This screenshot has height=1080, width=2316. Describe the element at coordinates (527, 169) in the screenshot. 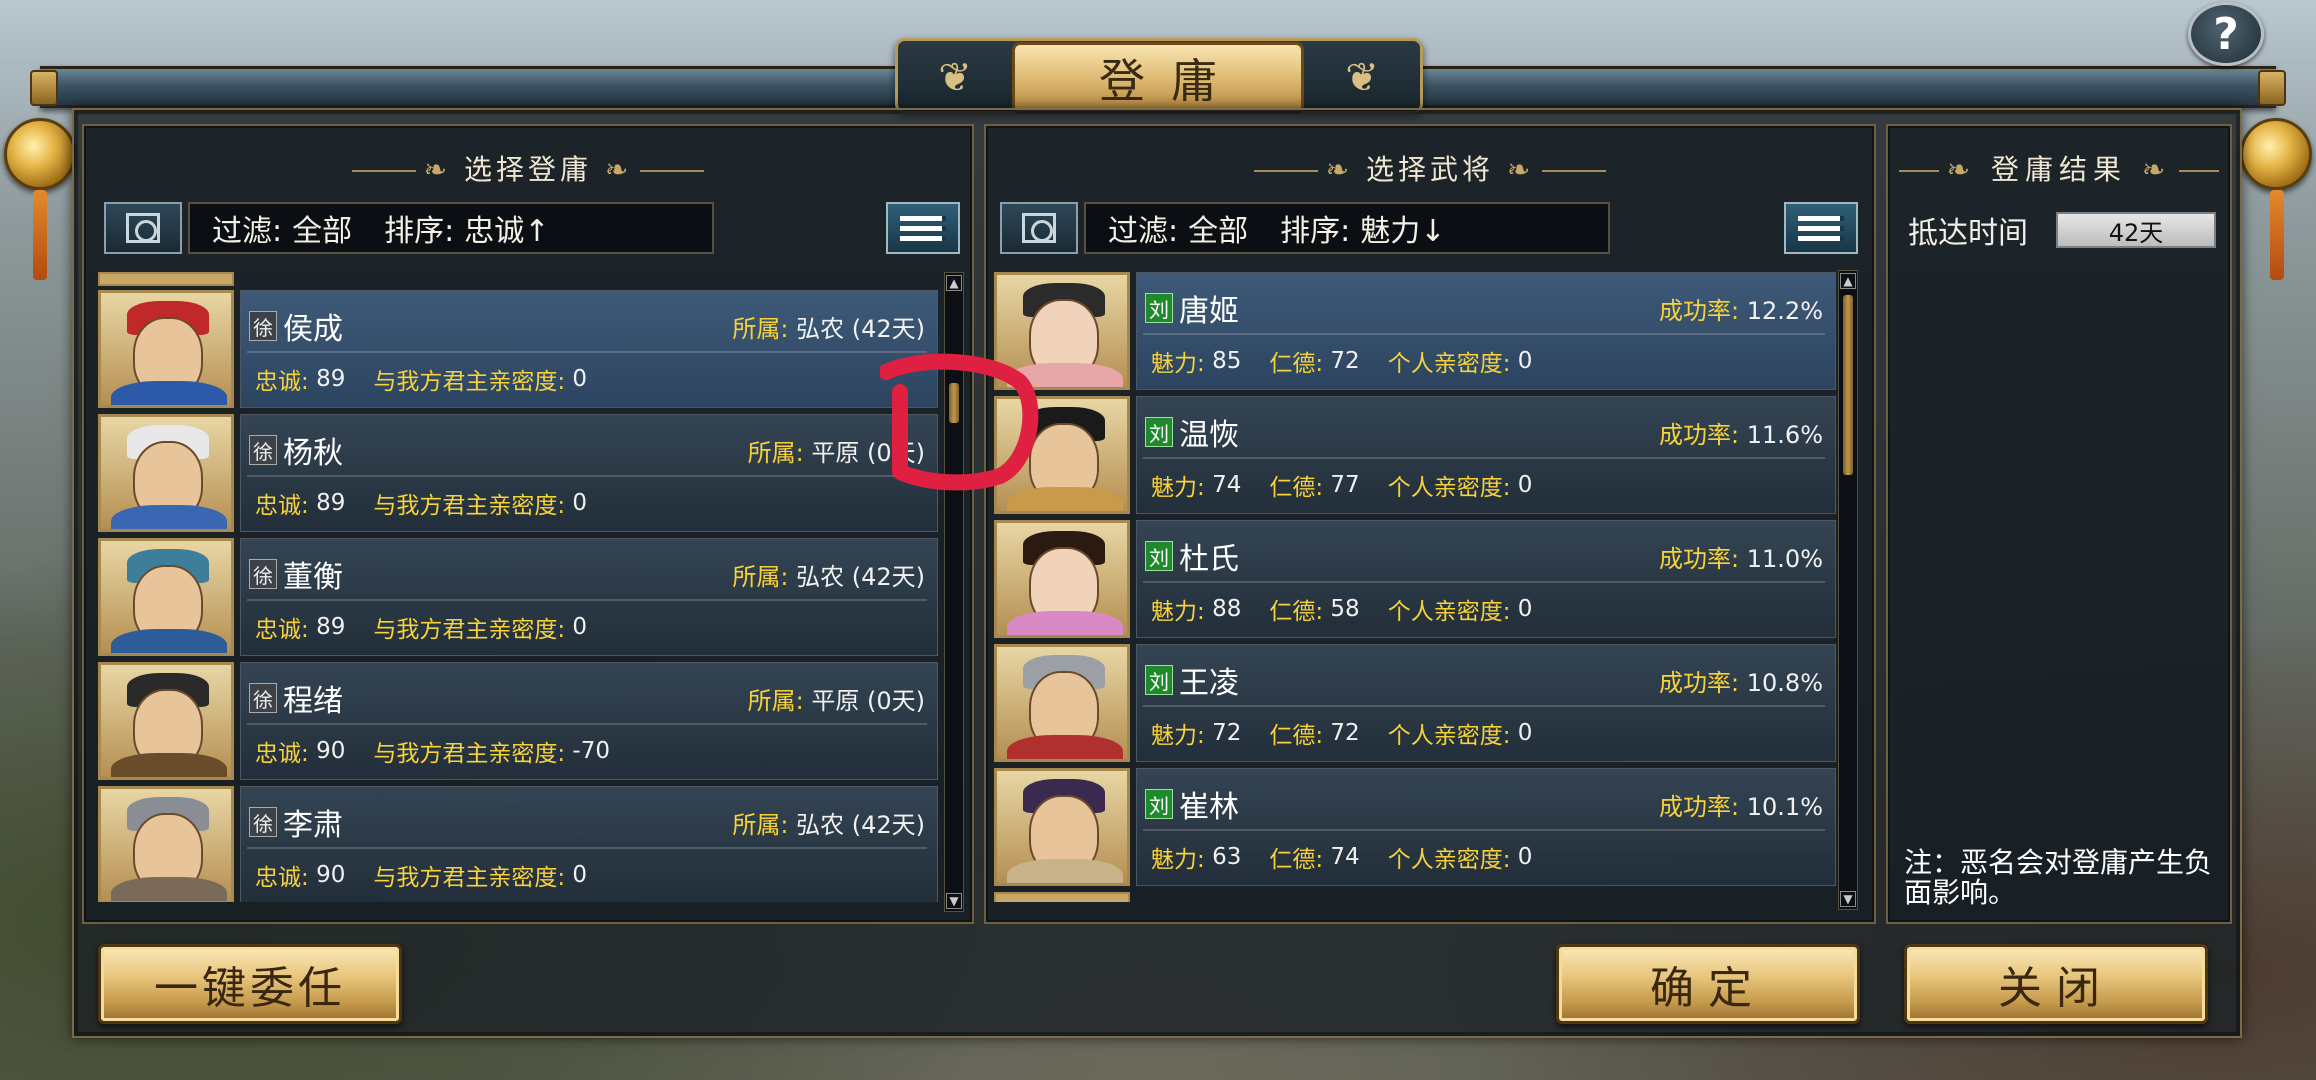

I see `panel-header-label: 选择登庸` at that location.